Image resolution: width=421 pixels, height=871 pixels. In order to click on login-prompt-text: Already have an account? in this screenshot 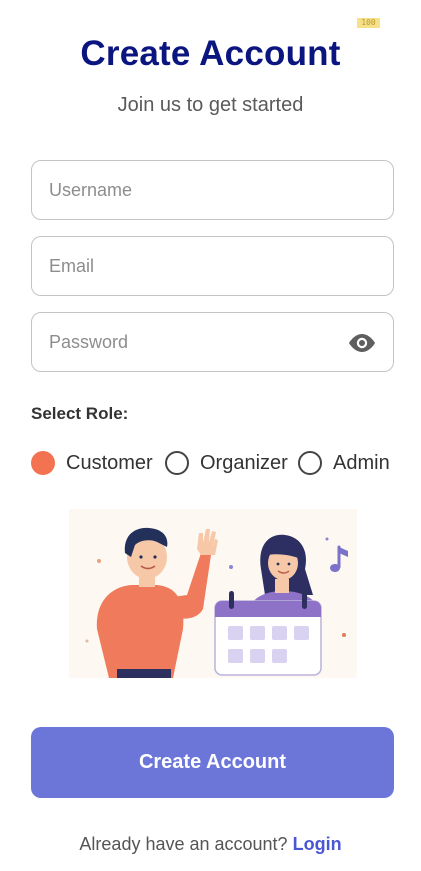, I will do `click(183, 844)`.